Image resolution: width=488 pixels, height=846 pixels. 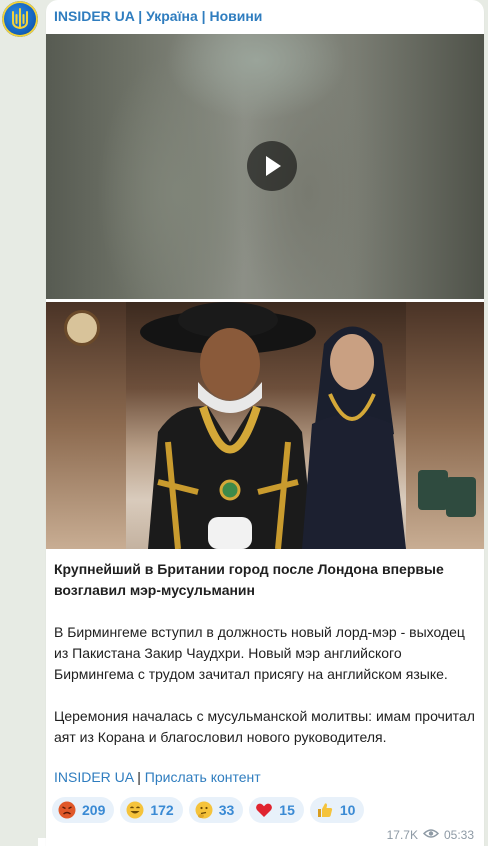 I want to click on channel-name: INSIDER UA | Україна | Новини, so click(x=158, y=16).